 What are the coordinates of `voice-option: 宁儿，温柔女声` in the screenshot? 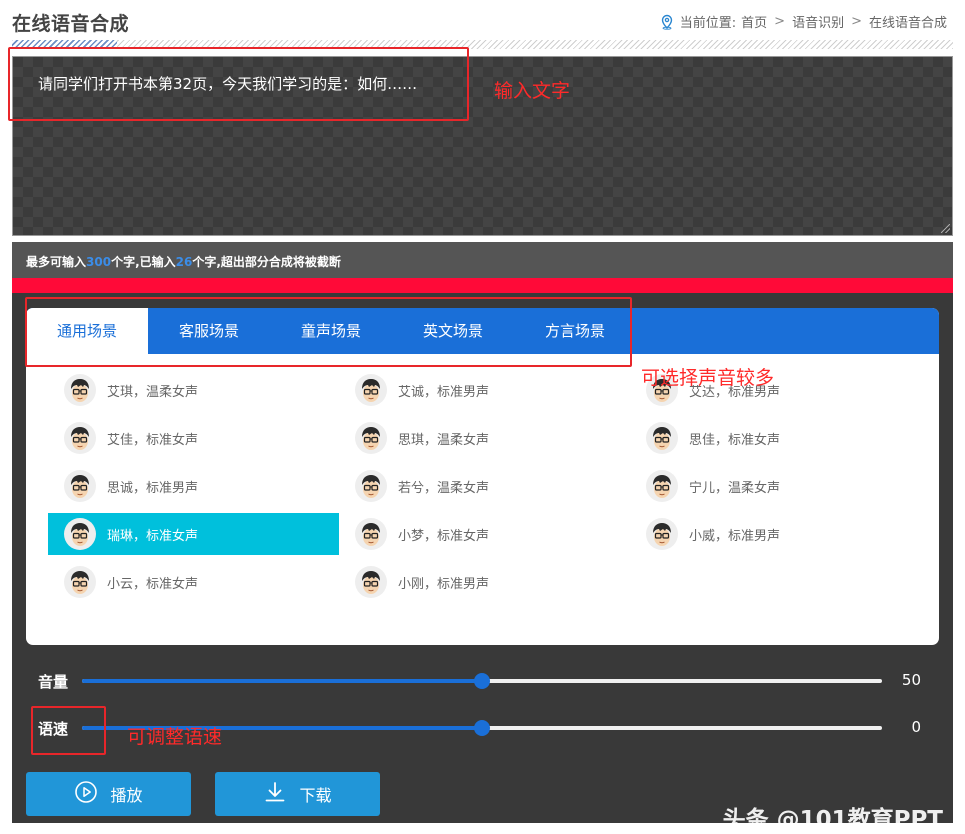 It's located at (775, 486).